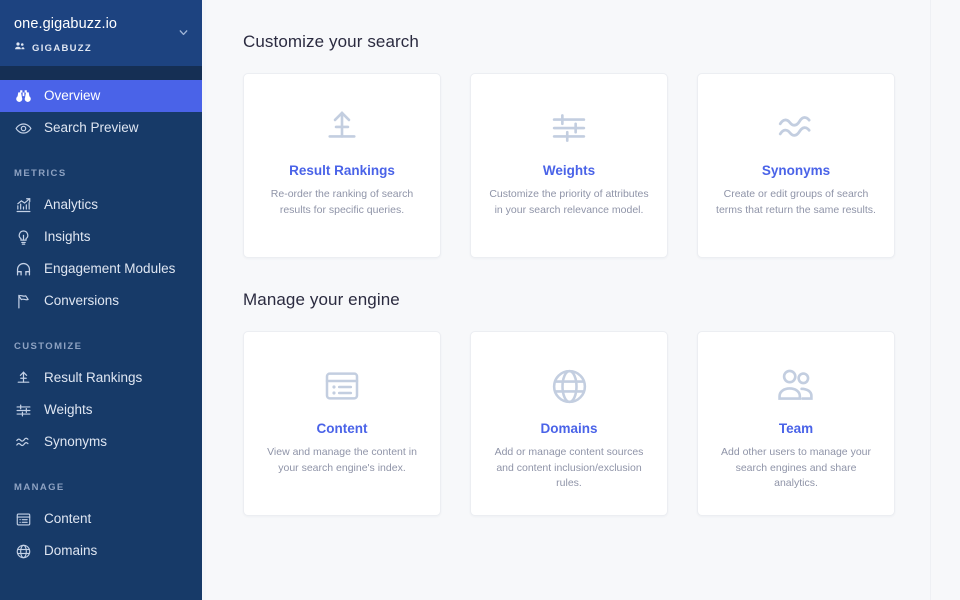 The height and width of the screenshot is (600, 960). I want to click on card-title: Team, so click(796, 428).